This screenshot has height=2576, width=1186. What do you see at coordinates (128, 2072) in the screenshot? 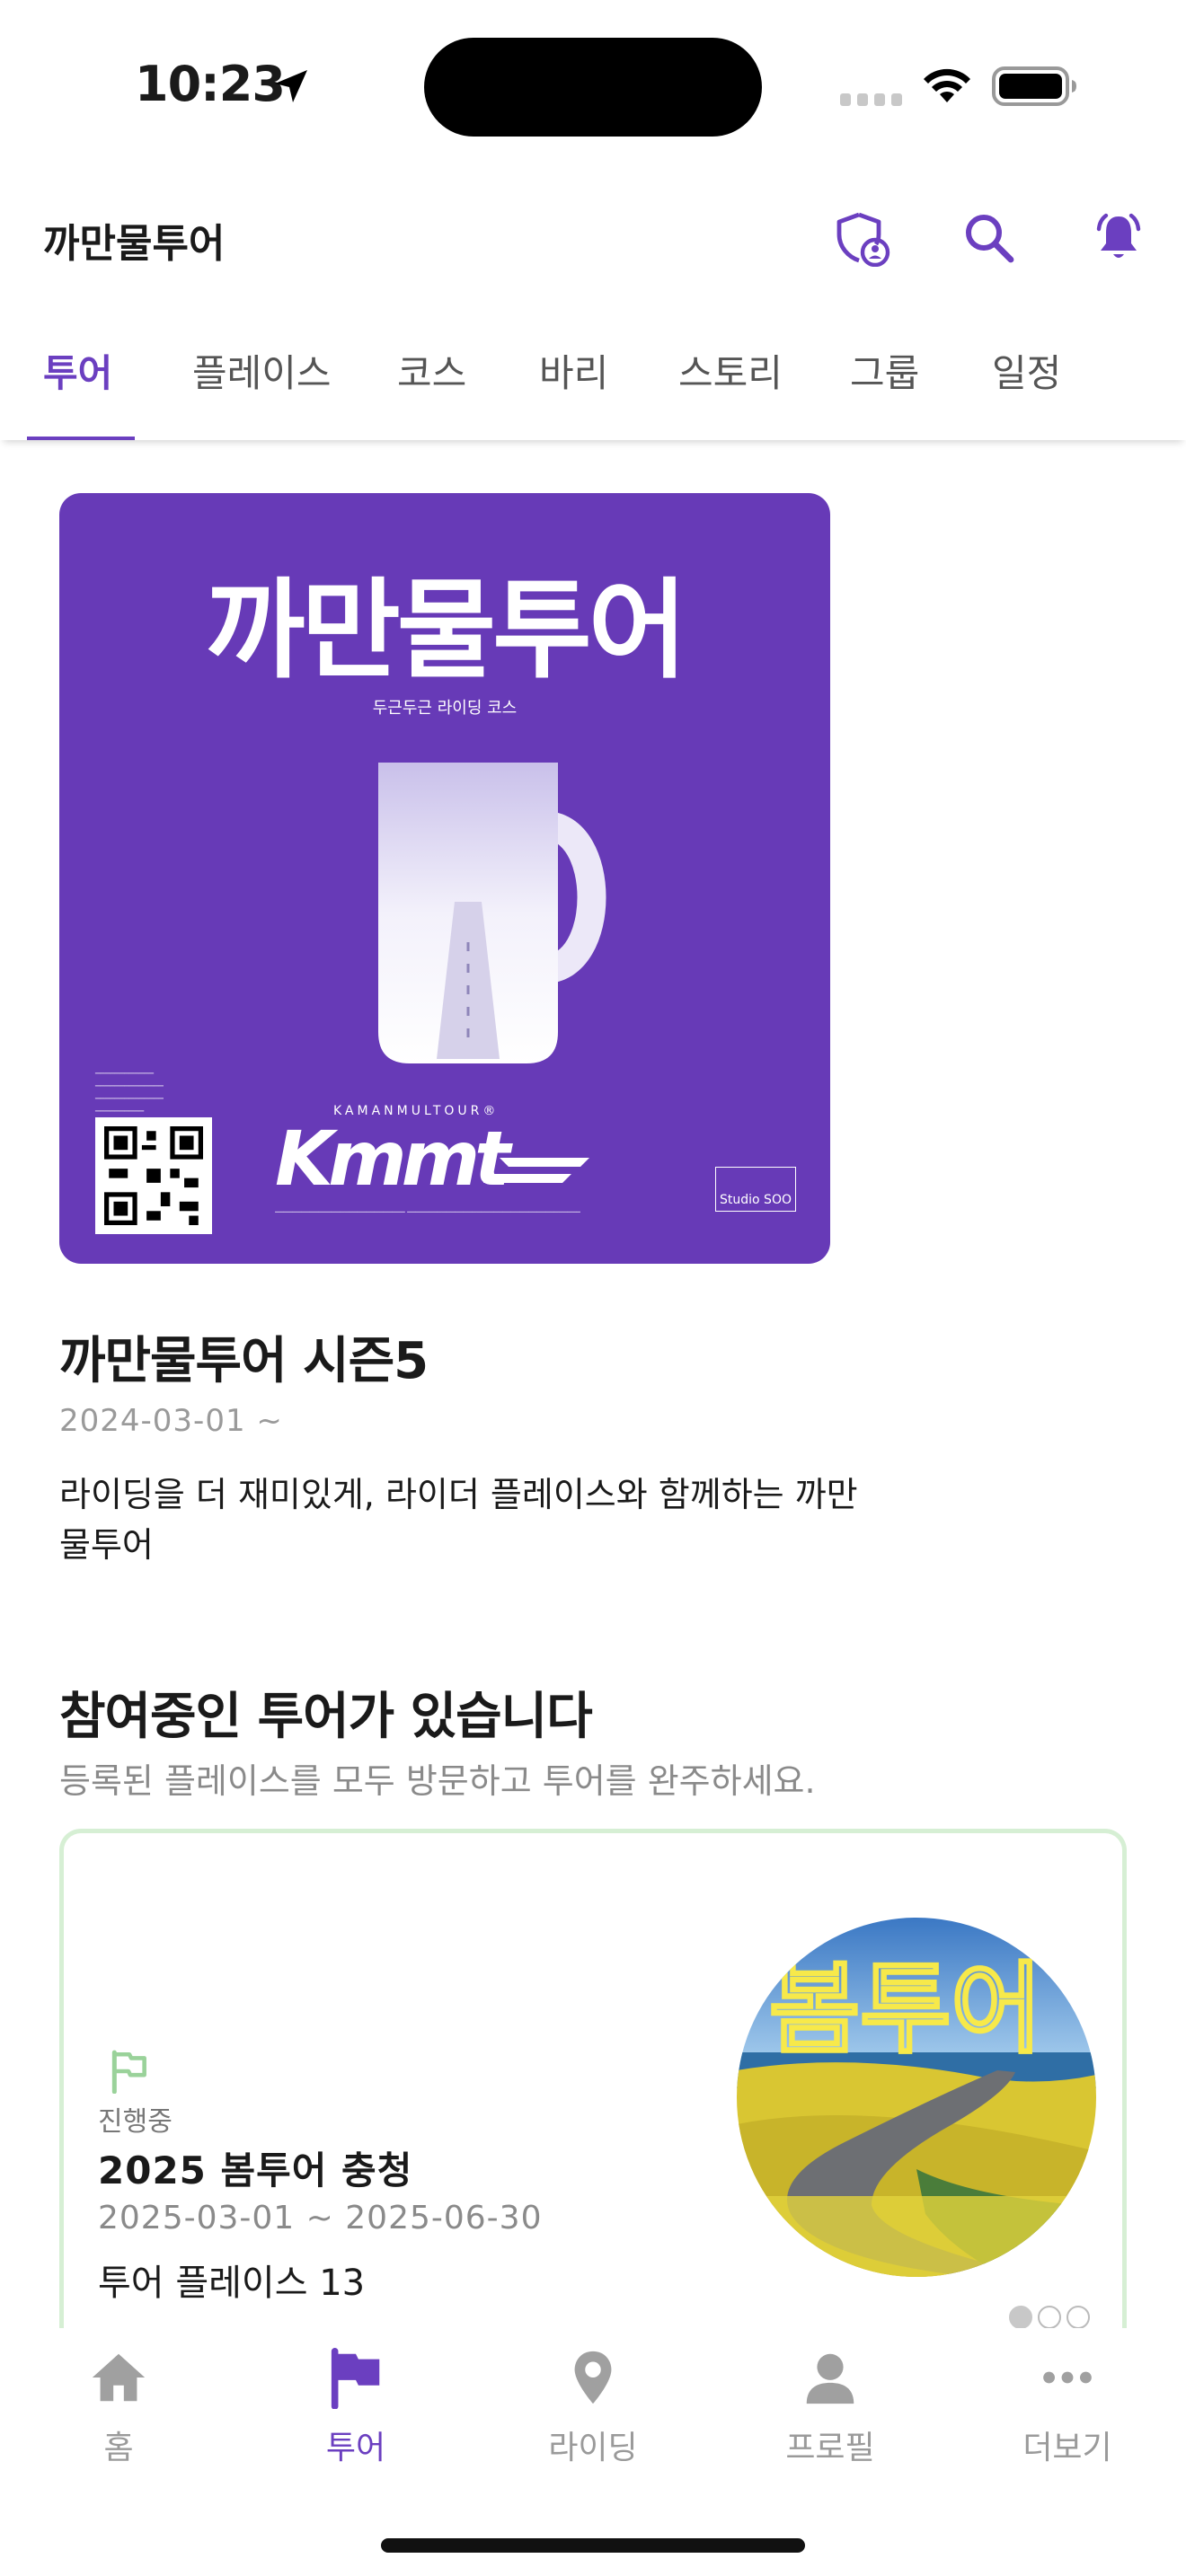
I see `flag-outline-icon` at bounding box center [128, 2072].